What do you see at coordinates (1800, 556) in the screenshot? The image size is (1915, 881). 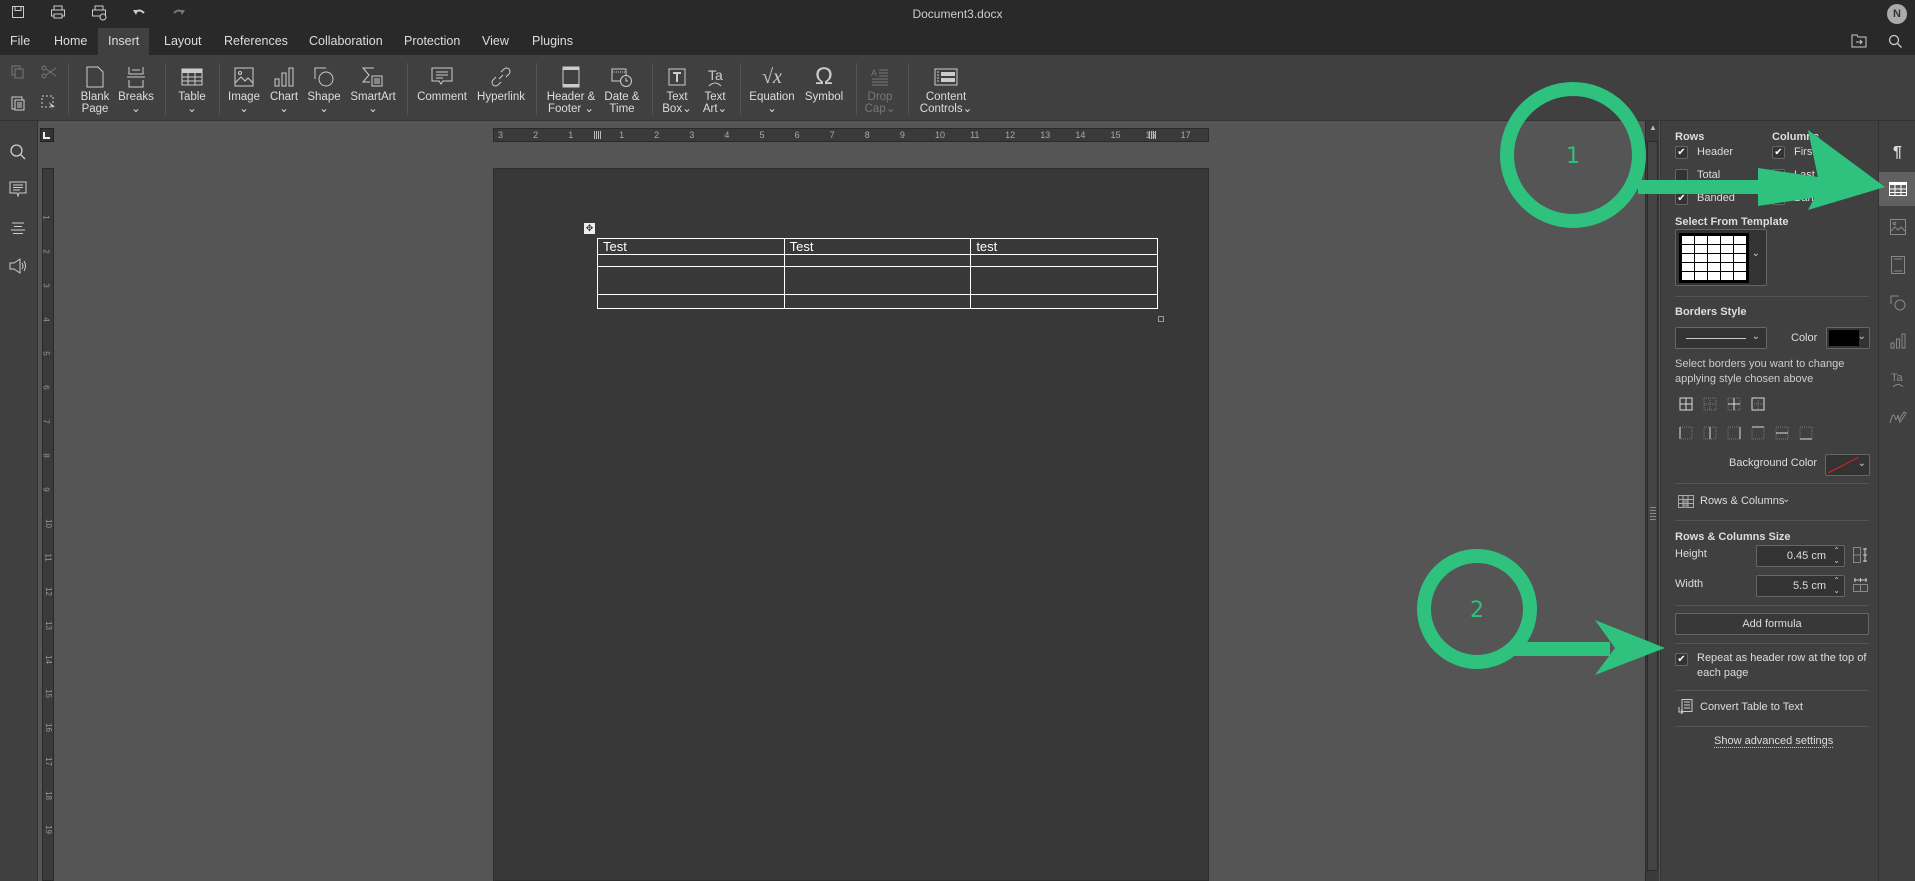 I see `row-height-input: 0.45 cm ⌃ ⌄` at bounding box center [1800, 556].